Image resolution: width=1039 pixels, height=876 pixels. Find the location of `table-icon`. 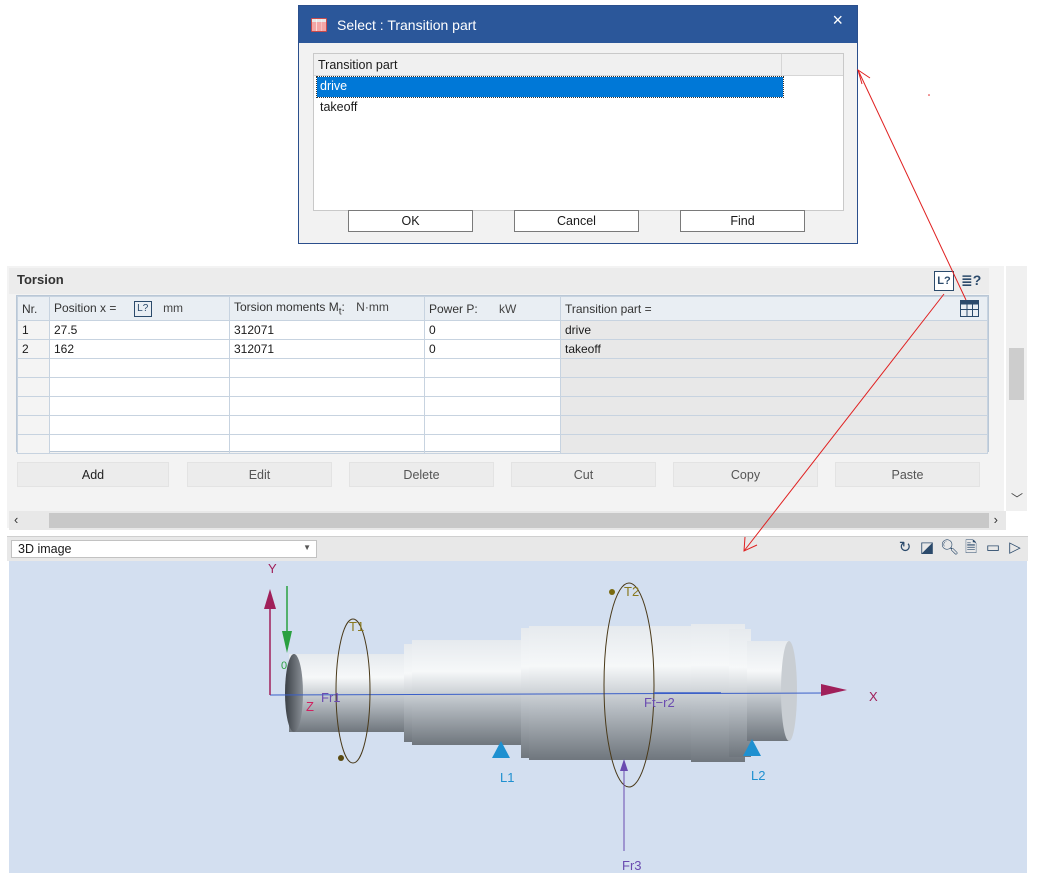

table-icon is located at coordinates (319, 25).